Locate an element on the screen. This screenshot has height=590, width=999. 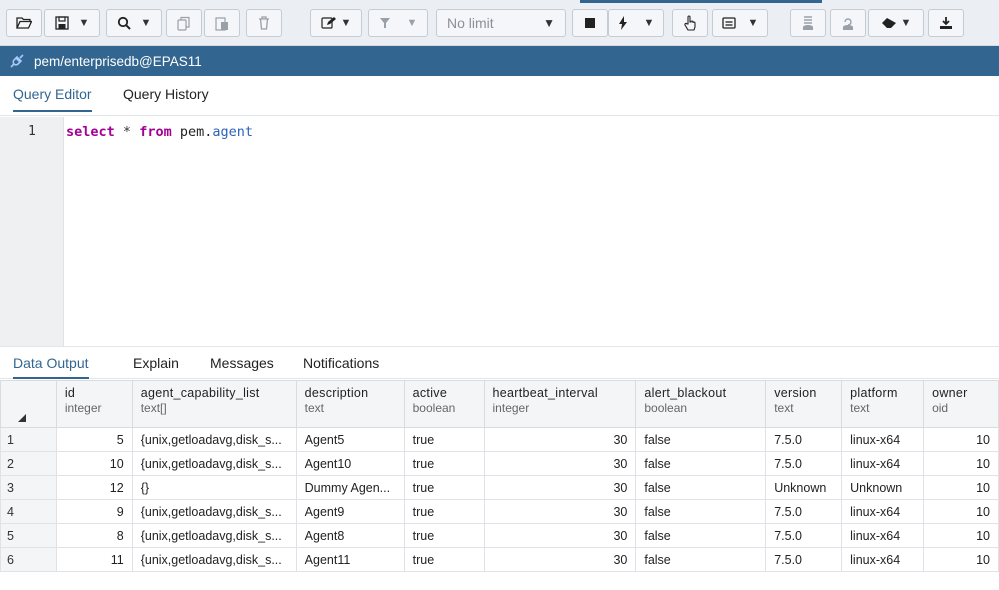
column-header-description: description text is located at coordinates (350, 404).